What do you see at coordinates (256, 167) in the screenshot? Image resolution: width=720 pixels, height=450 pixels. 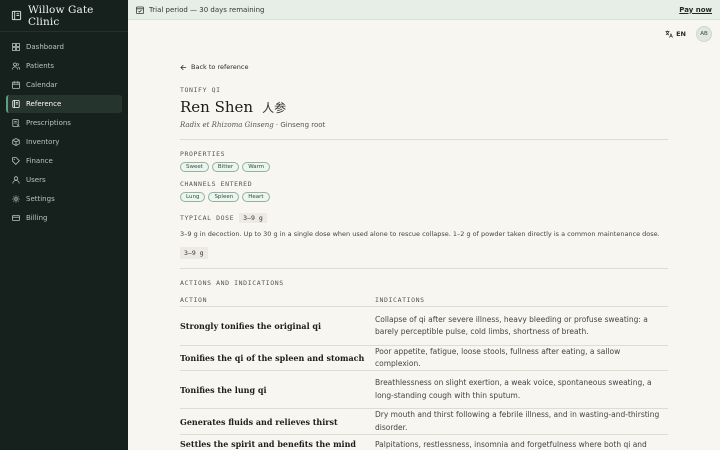 I see `property-tag: Warm` at bounding box center [256, 167].